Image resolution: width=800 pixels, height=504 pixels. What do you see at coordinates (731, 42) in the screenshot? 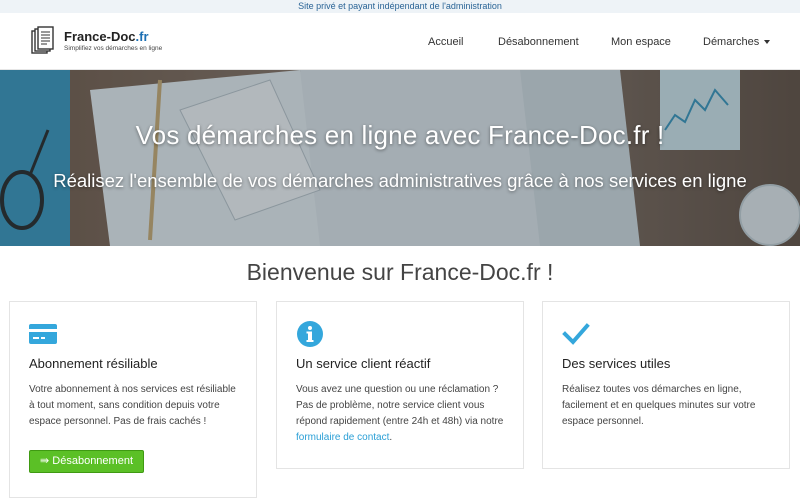
I see `nav-item-demarches-label: Démarches` at bounding box center [731, 42].